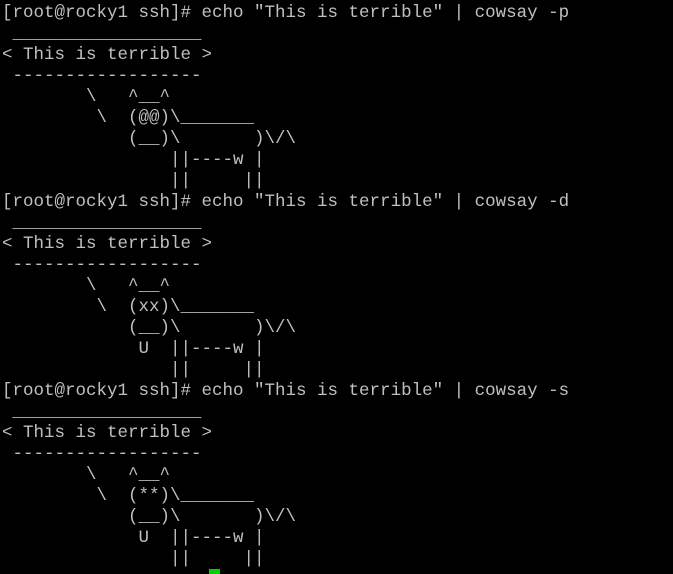 This screenshot has width=673, height=574. I want to click on cow-ascii-line: ||----w |, so click(133, 160).